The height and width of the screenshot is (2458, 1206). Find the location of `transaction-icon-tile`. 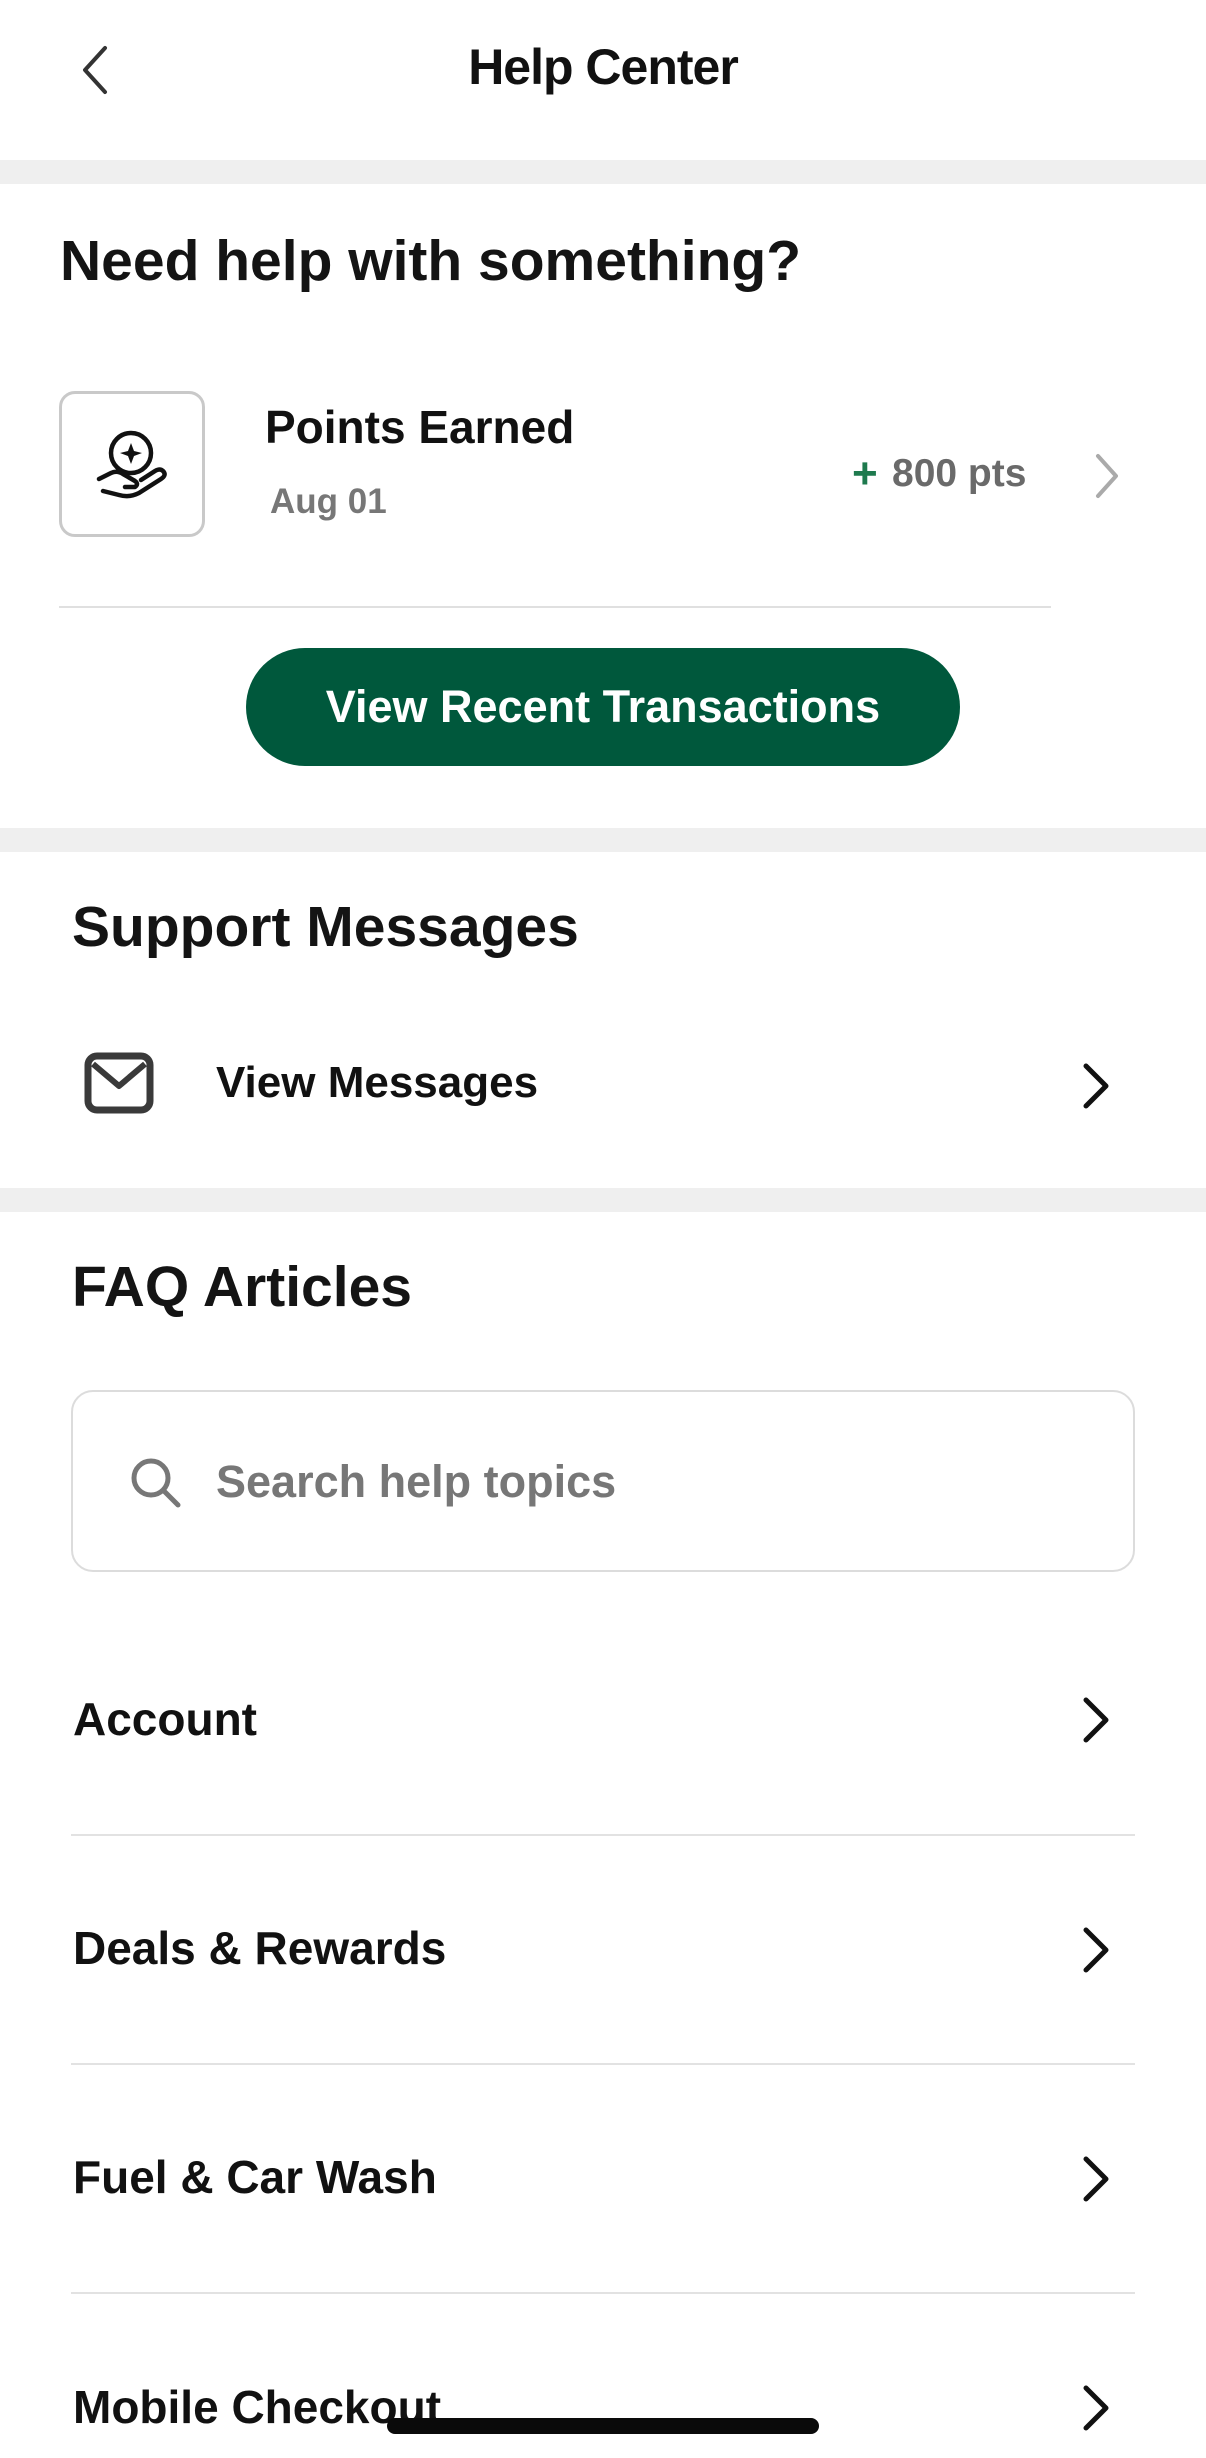

transaction-icon-tile is located at coordinates (132, 464).